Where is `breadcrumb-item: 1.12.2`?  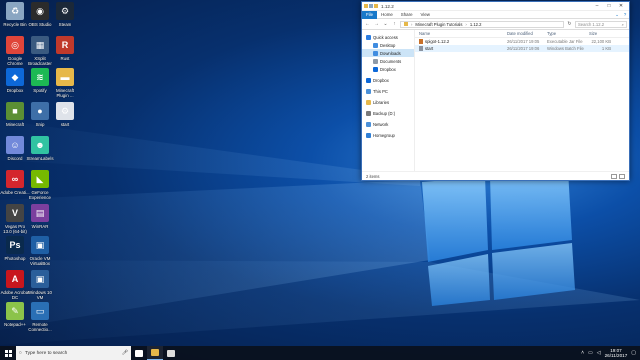 breadcrumb-item: 1.12.2 is located at coordinates (476, 24).